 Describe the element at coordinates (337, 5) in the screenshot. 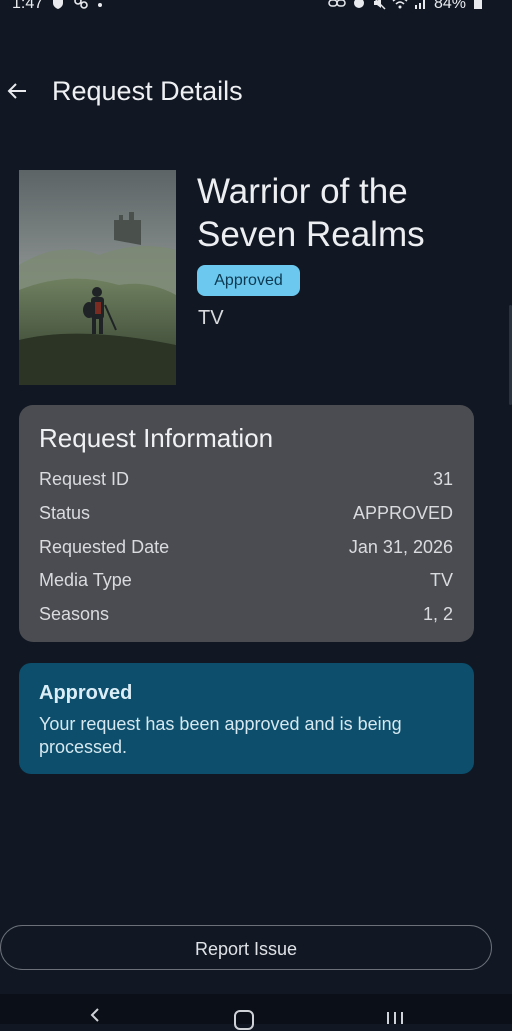

I see `link-icon` at that location.